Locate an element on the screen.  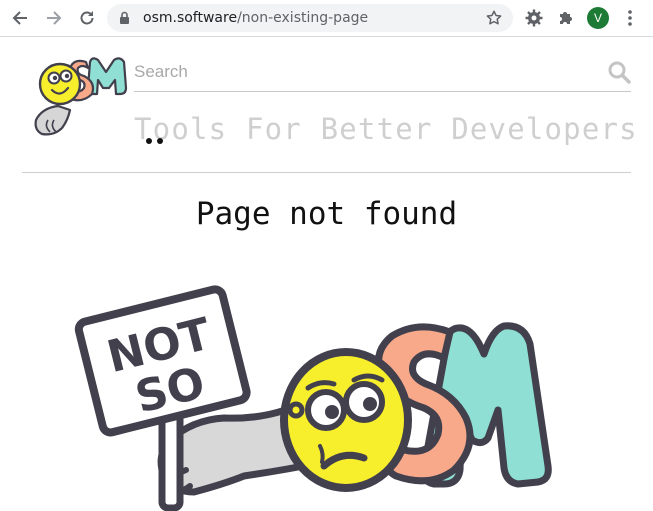
menu-kebab-icon is located at coordinates (630, 18).